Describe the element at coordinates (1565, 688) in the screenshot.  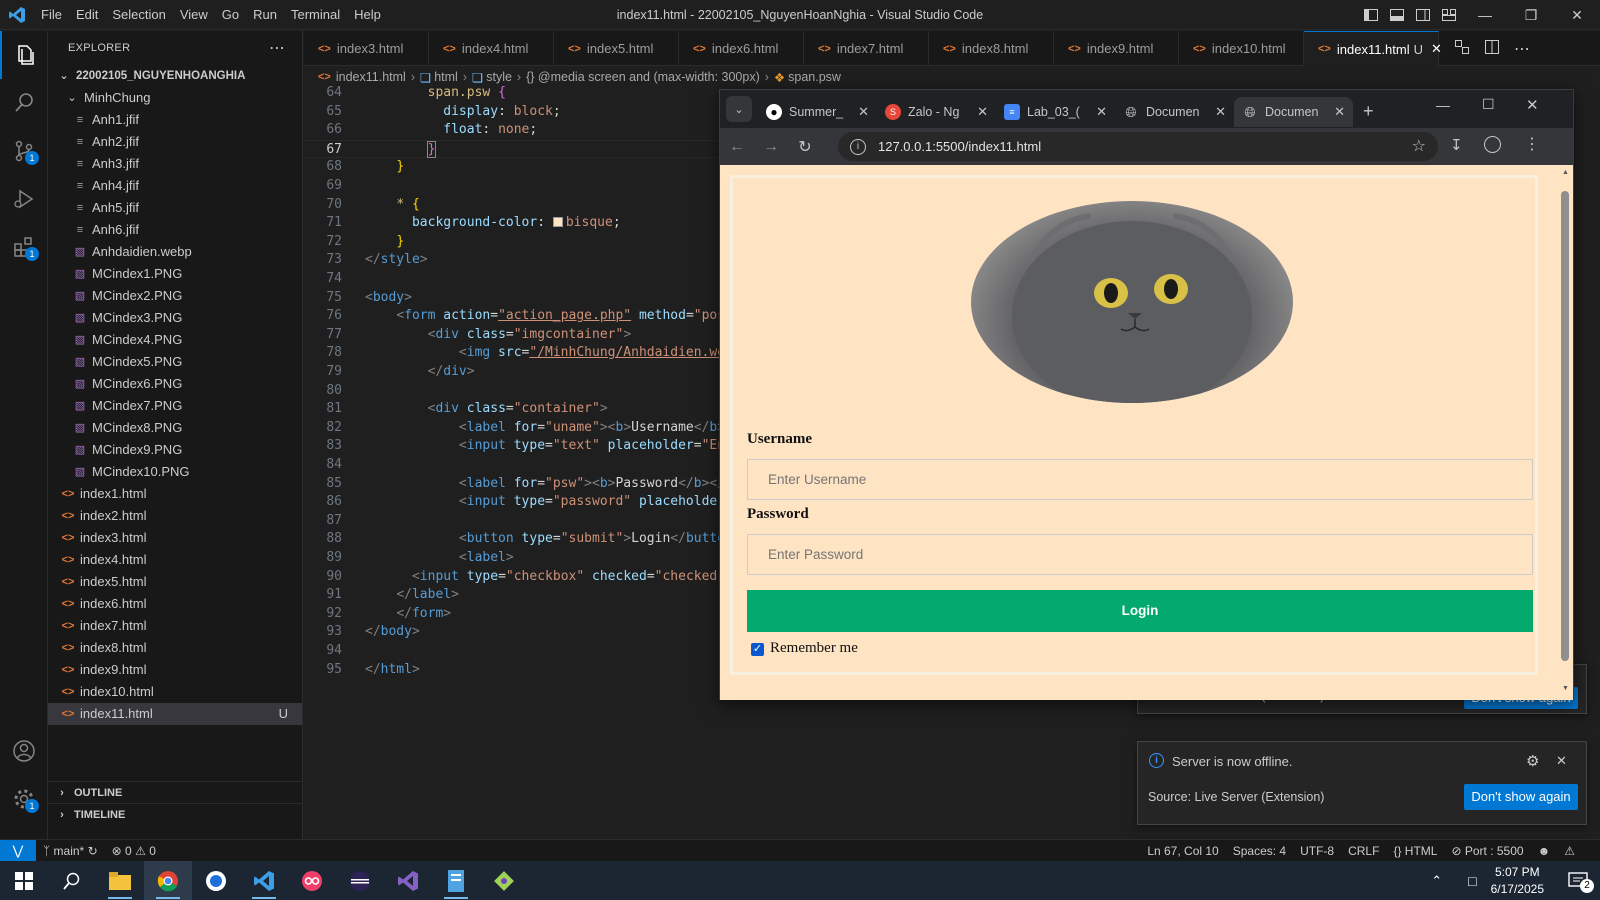
I see `scroll-down-icon: ▼` at that location.